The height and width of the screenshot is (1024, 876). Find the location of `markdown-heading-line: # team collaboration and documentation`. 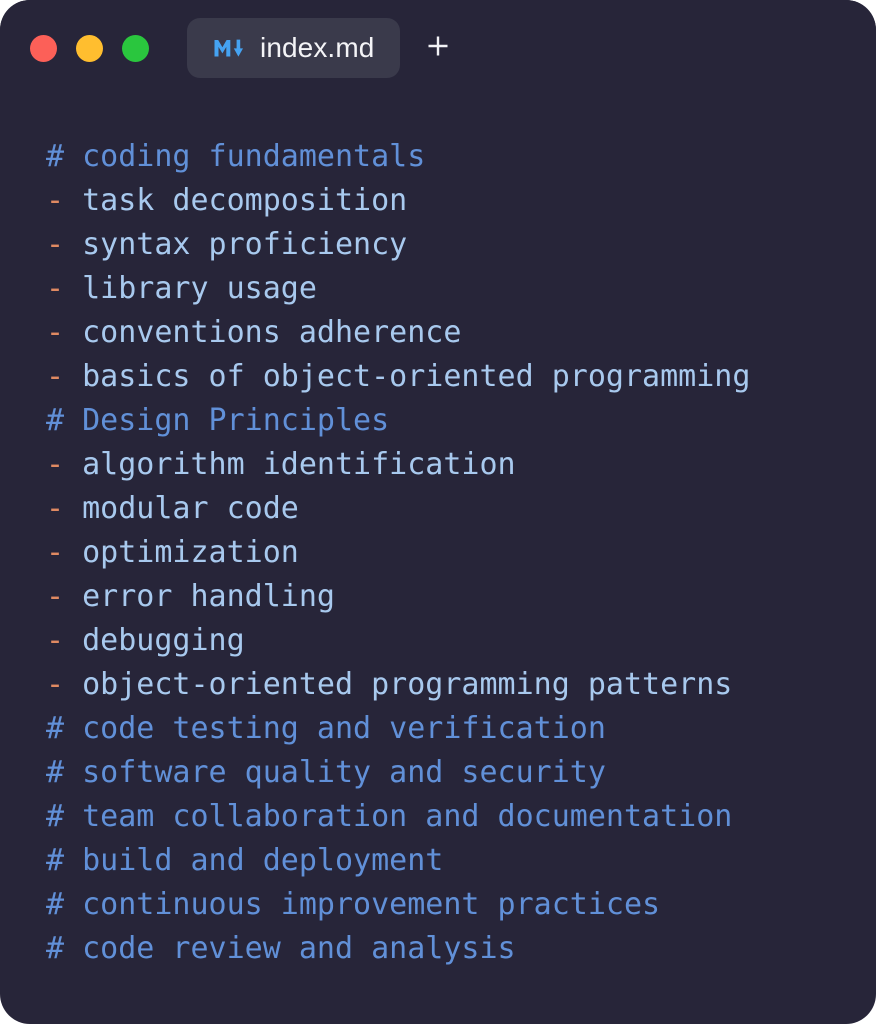

markdown-heading-line: # team collaboration and documentation is located at coordinates (461, 817).